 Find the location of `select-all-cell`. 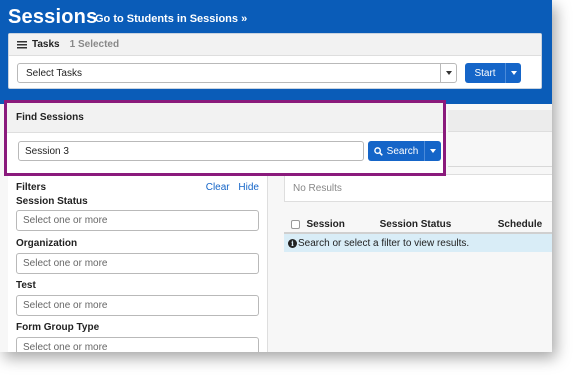

select-all-cell is located at coordinates (295, 224).